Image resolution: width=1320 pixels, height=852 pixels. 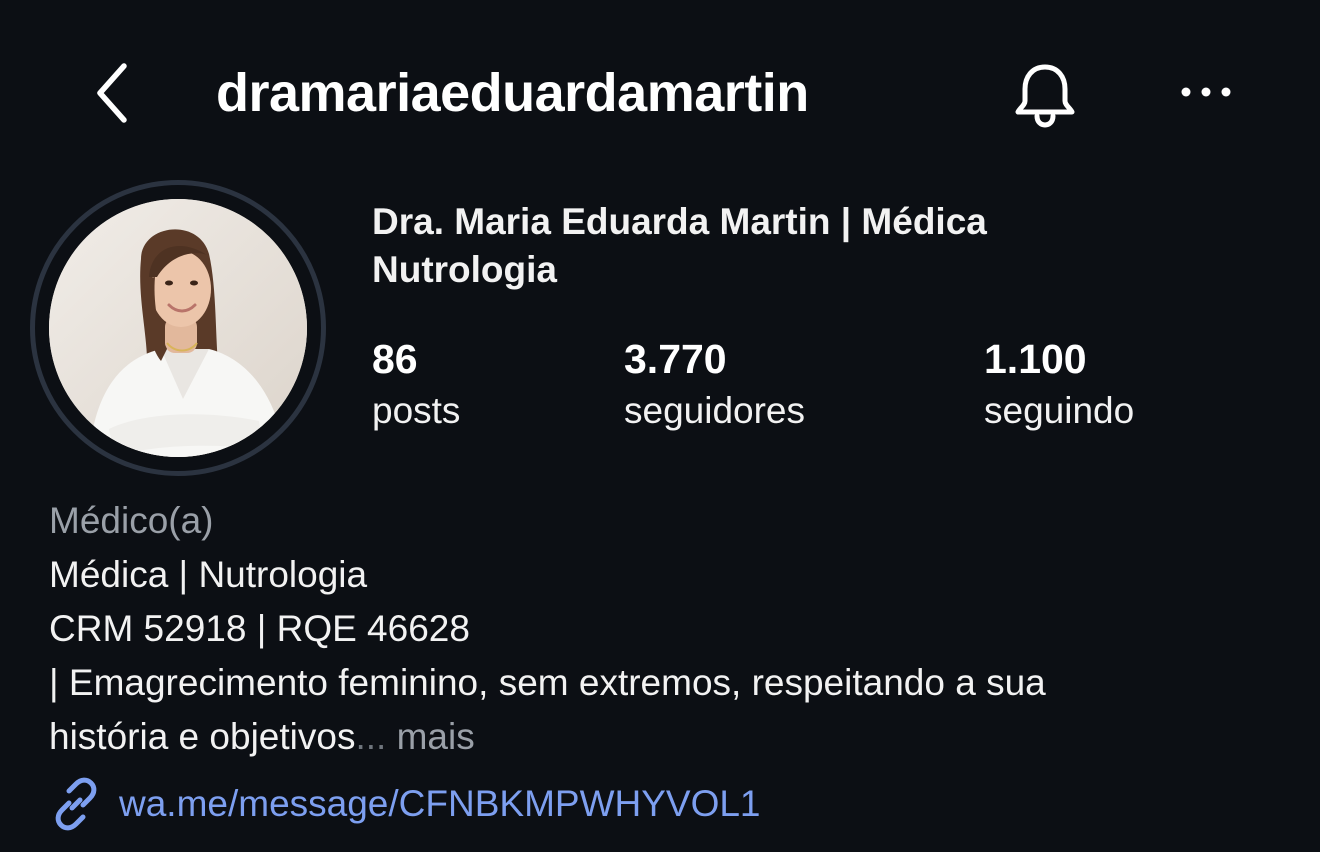 What do you see at coordinates (715, 410) in the screenshot?
I see `followers-count-label: seguidores` at bounding box center [715, 410].